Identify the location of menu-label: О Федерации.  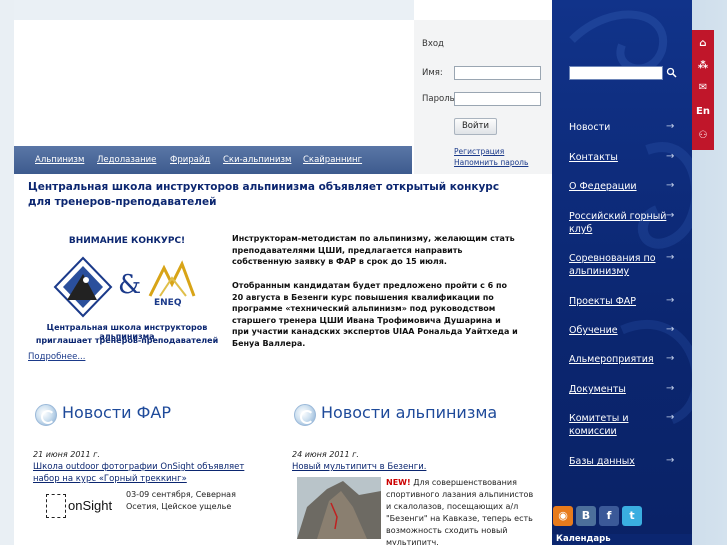
(603, 186).